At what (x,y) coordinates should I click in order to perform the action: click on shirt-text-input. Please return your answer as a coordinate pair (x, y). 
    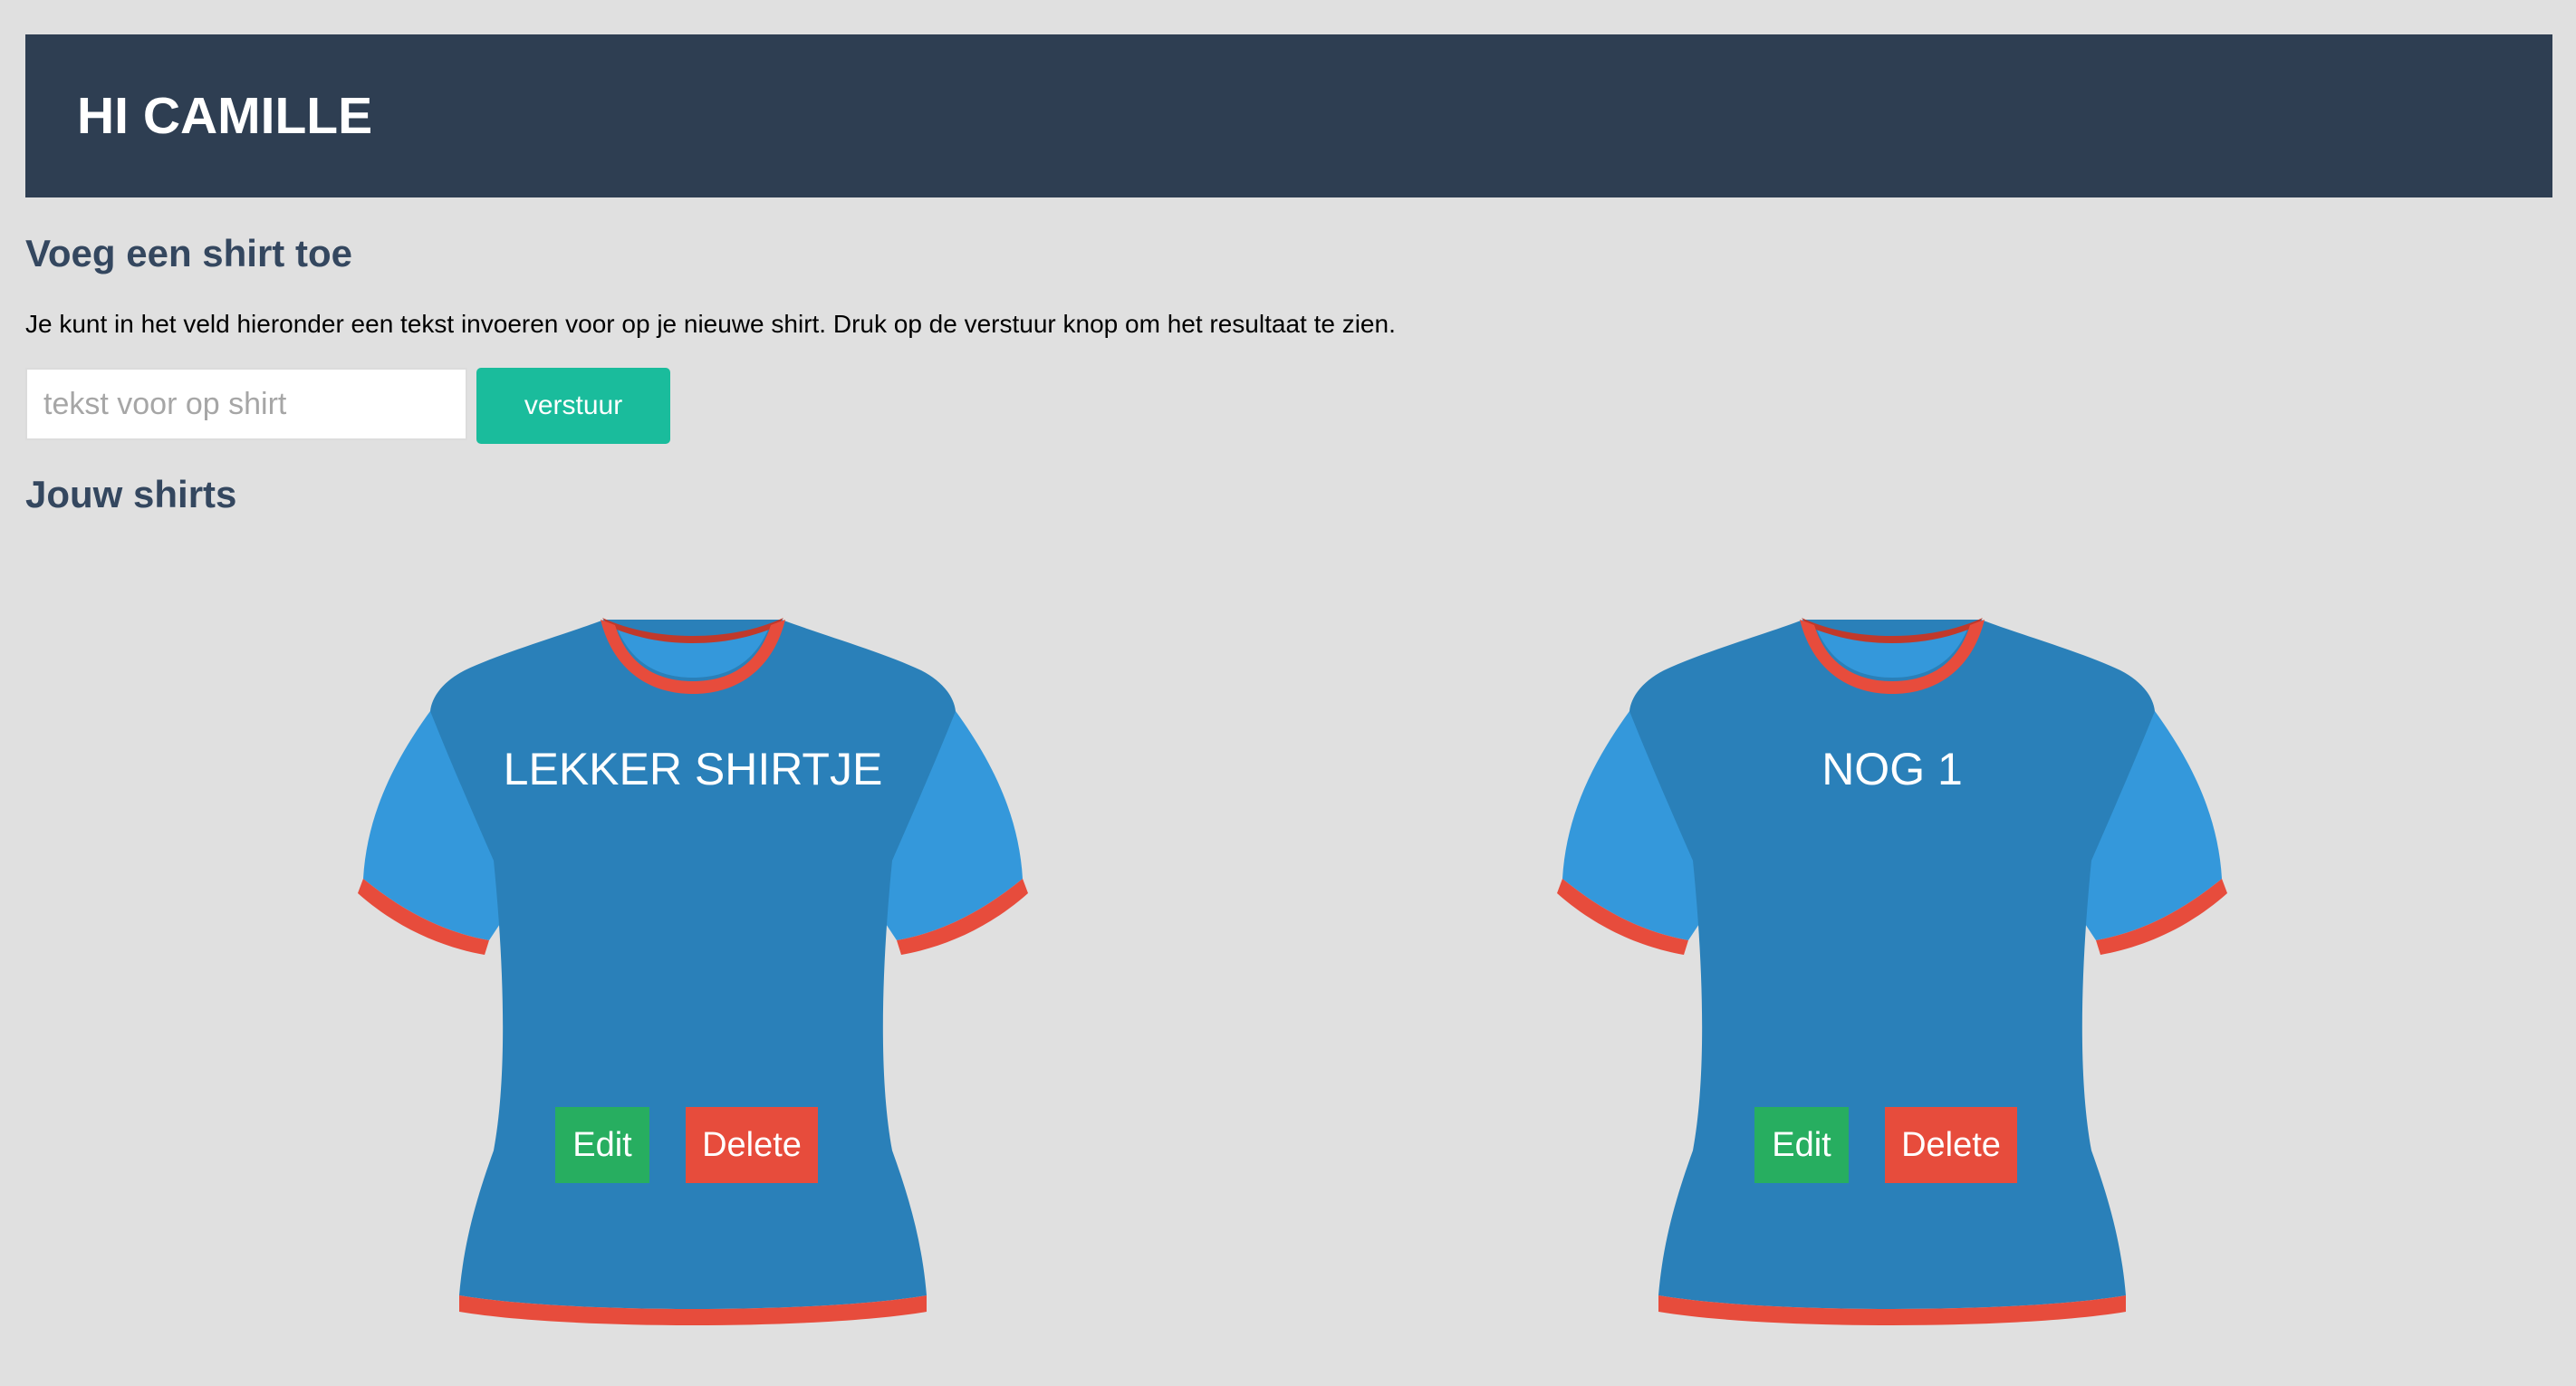
    Looking at the image, I should click on (246, 404).